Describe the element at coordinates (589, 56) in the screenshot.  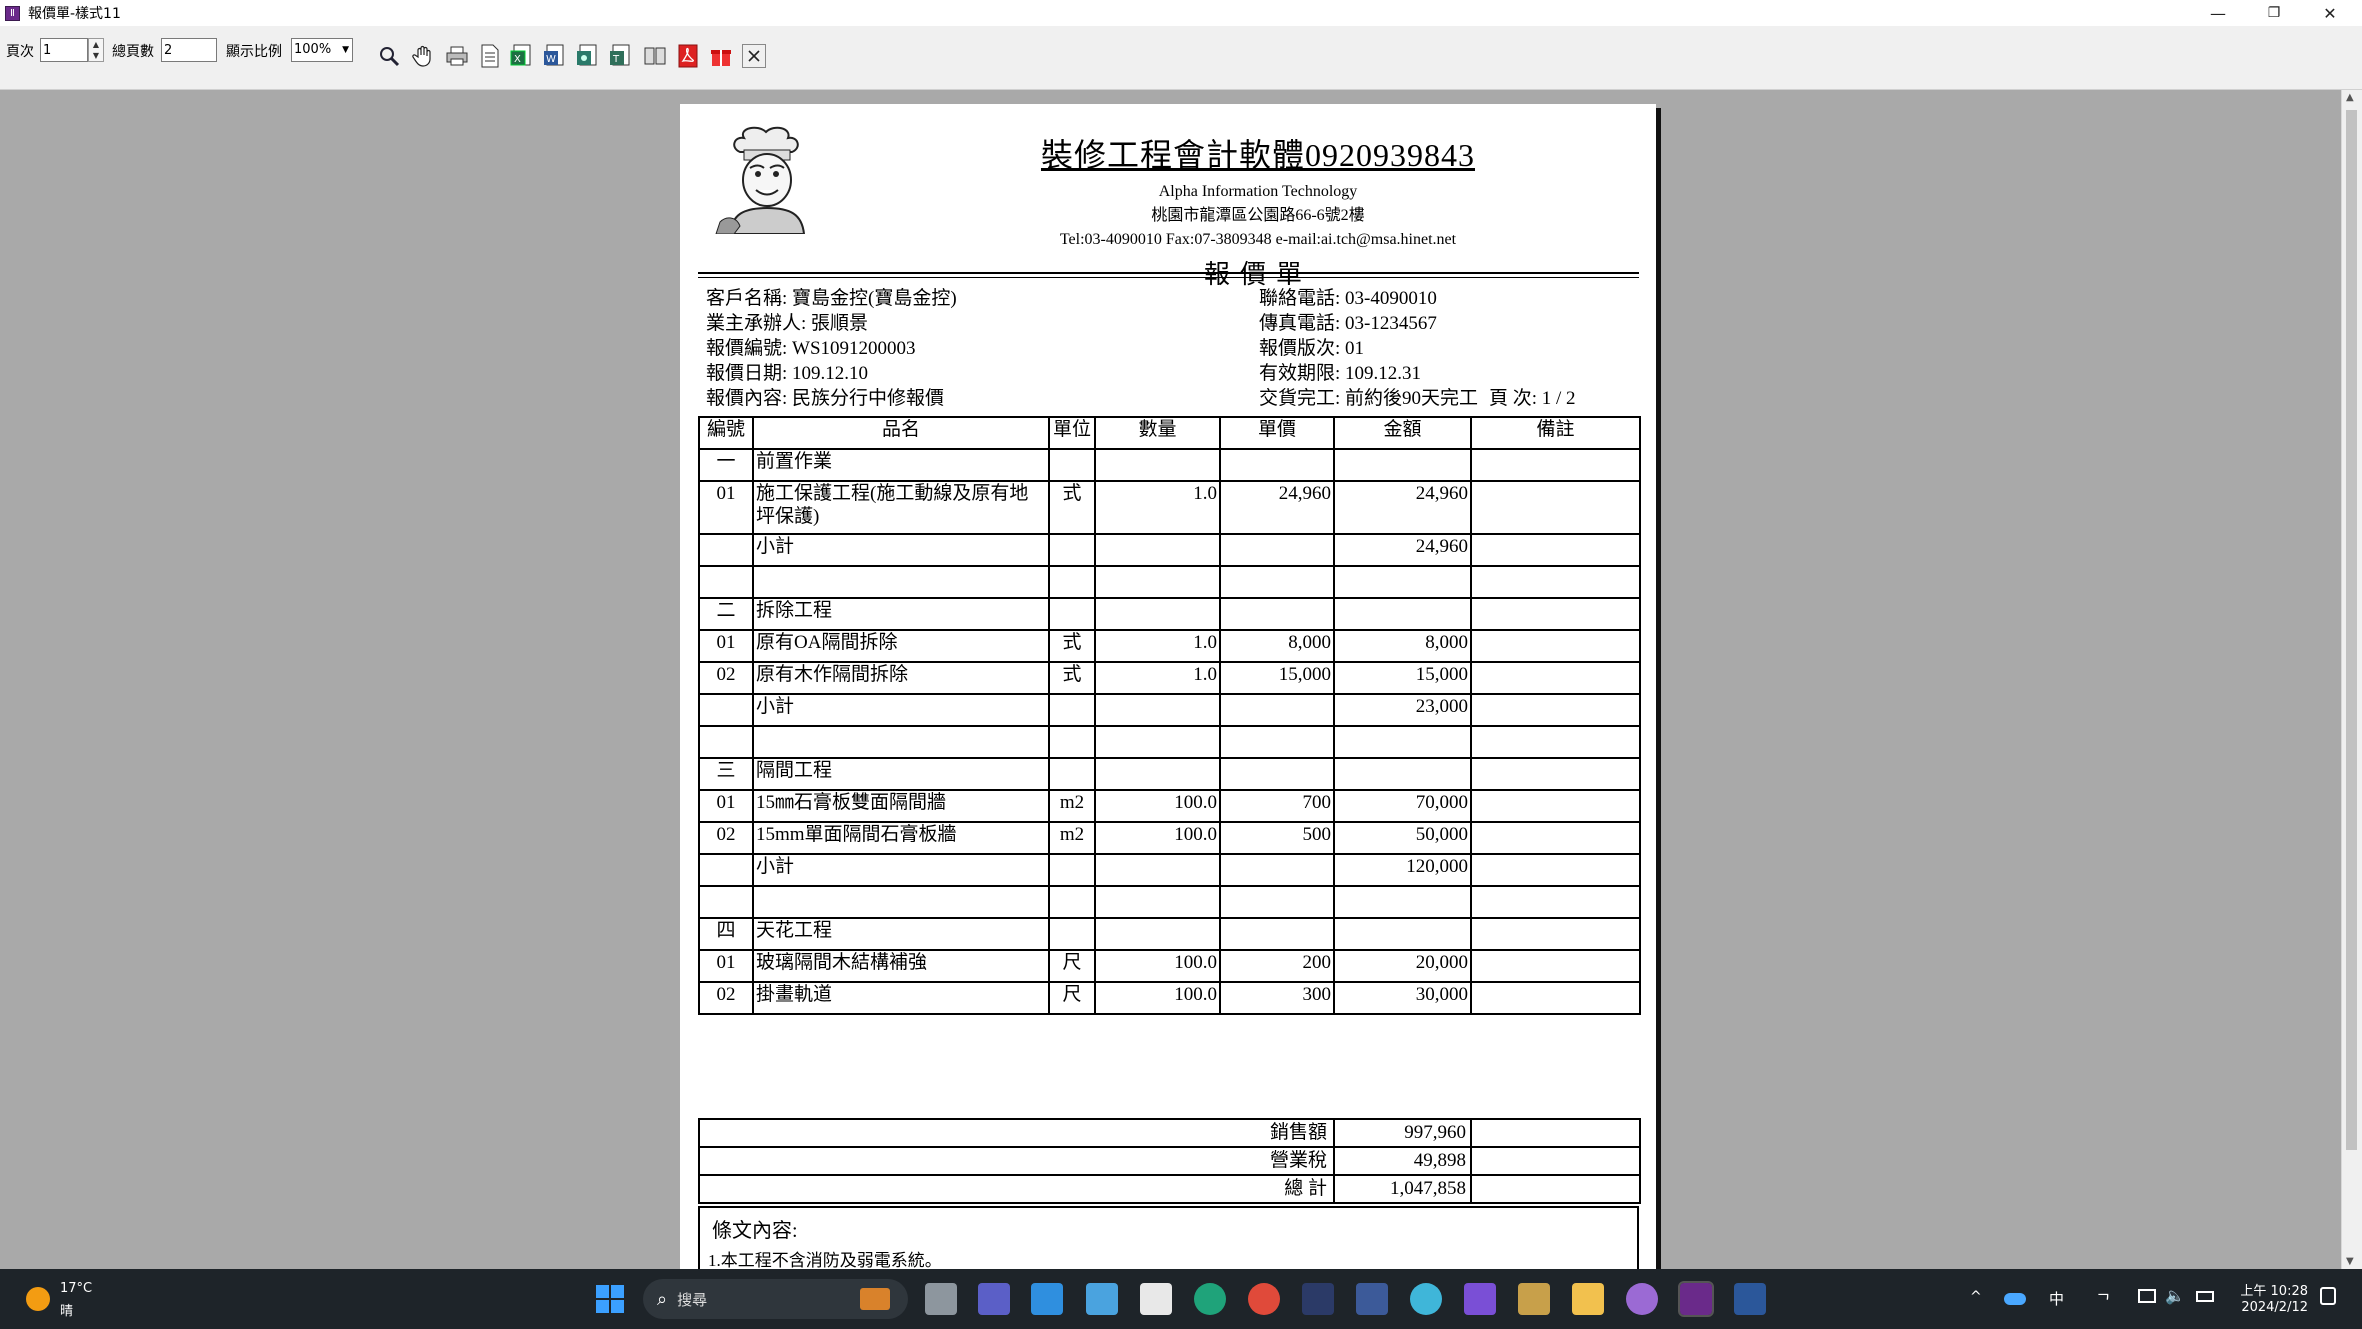
I see `export-image-icon` at that location.